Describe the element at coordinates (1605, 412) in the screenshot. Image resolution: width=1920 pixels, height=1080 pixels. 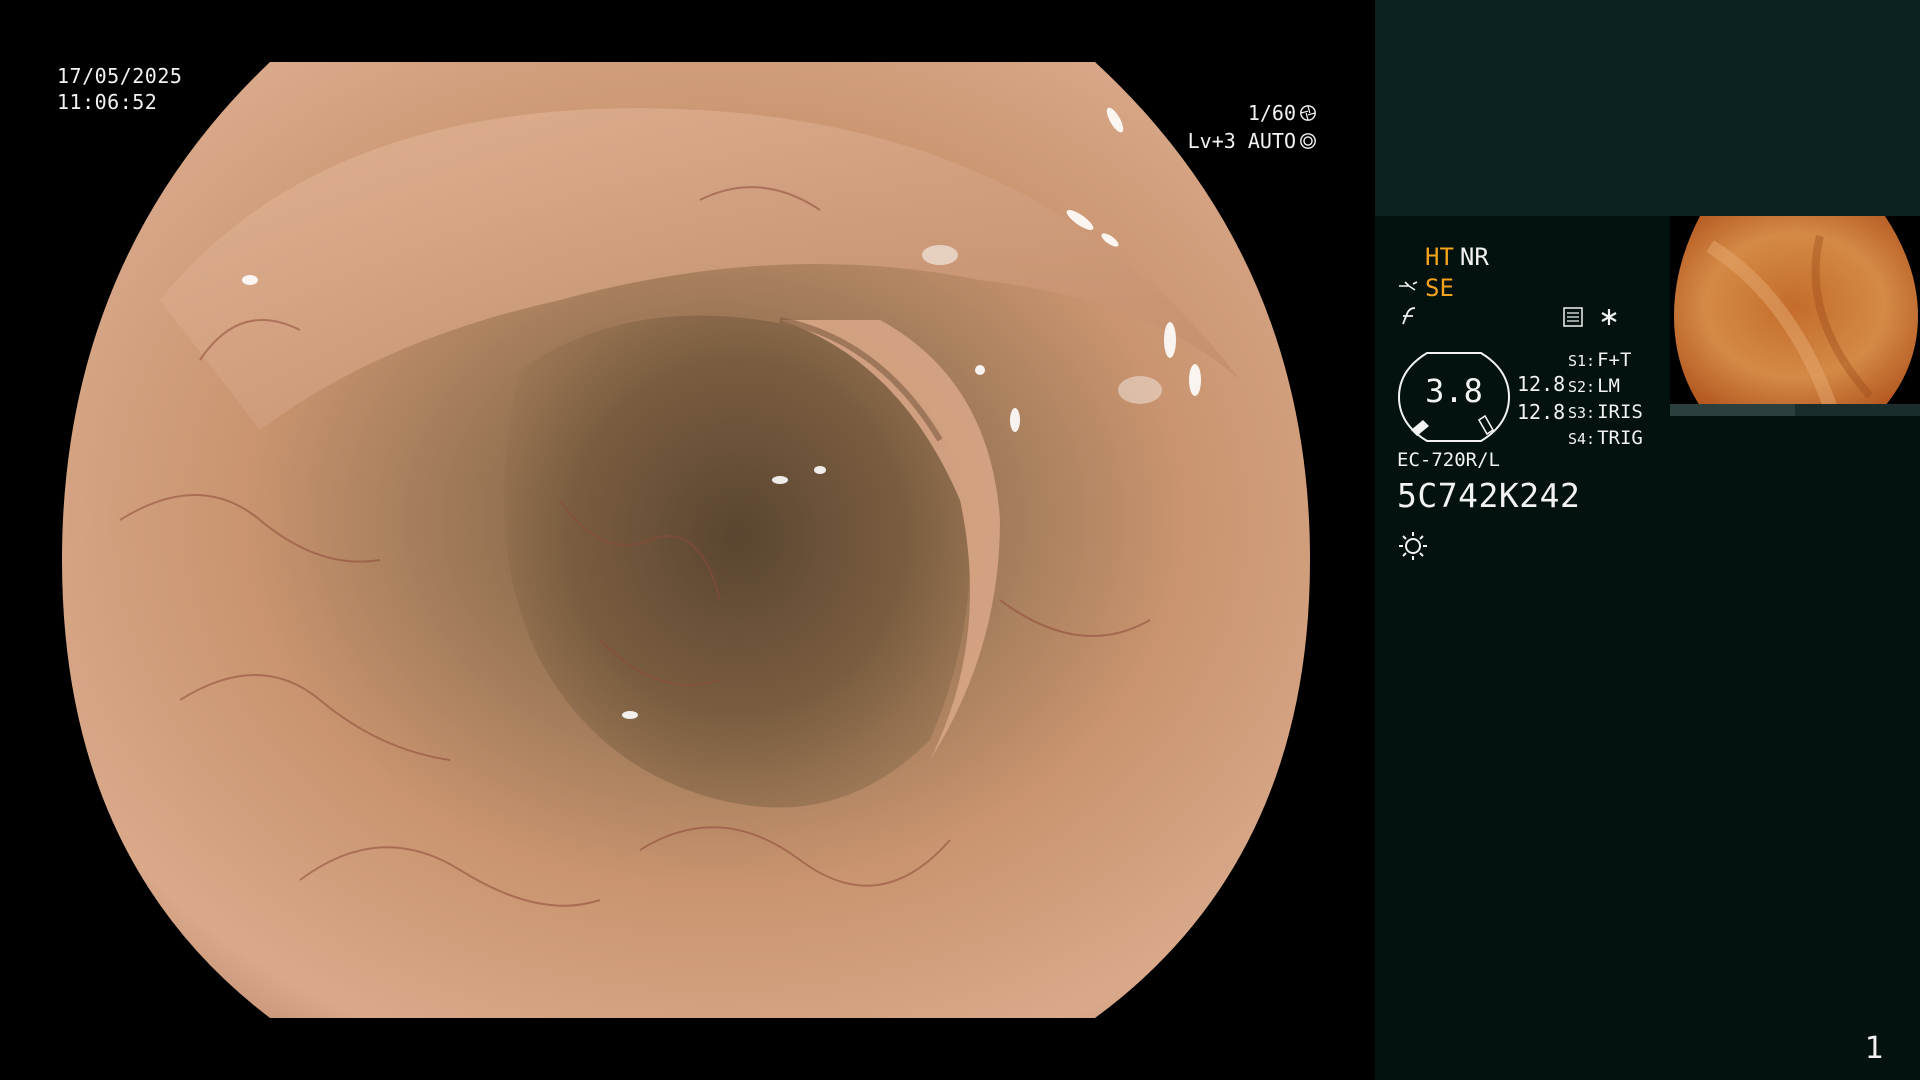
I see `switch-s3: S3: IRIS` at that location.